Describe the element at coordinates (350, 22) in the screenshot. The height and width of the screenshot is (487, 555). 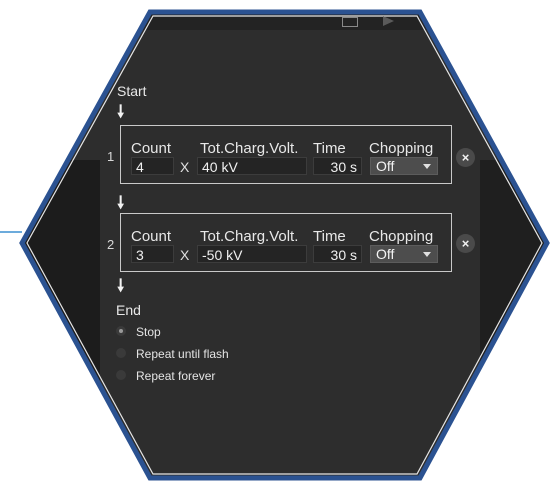
I see `folder-icon` at that location.